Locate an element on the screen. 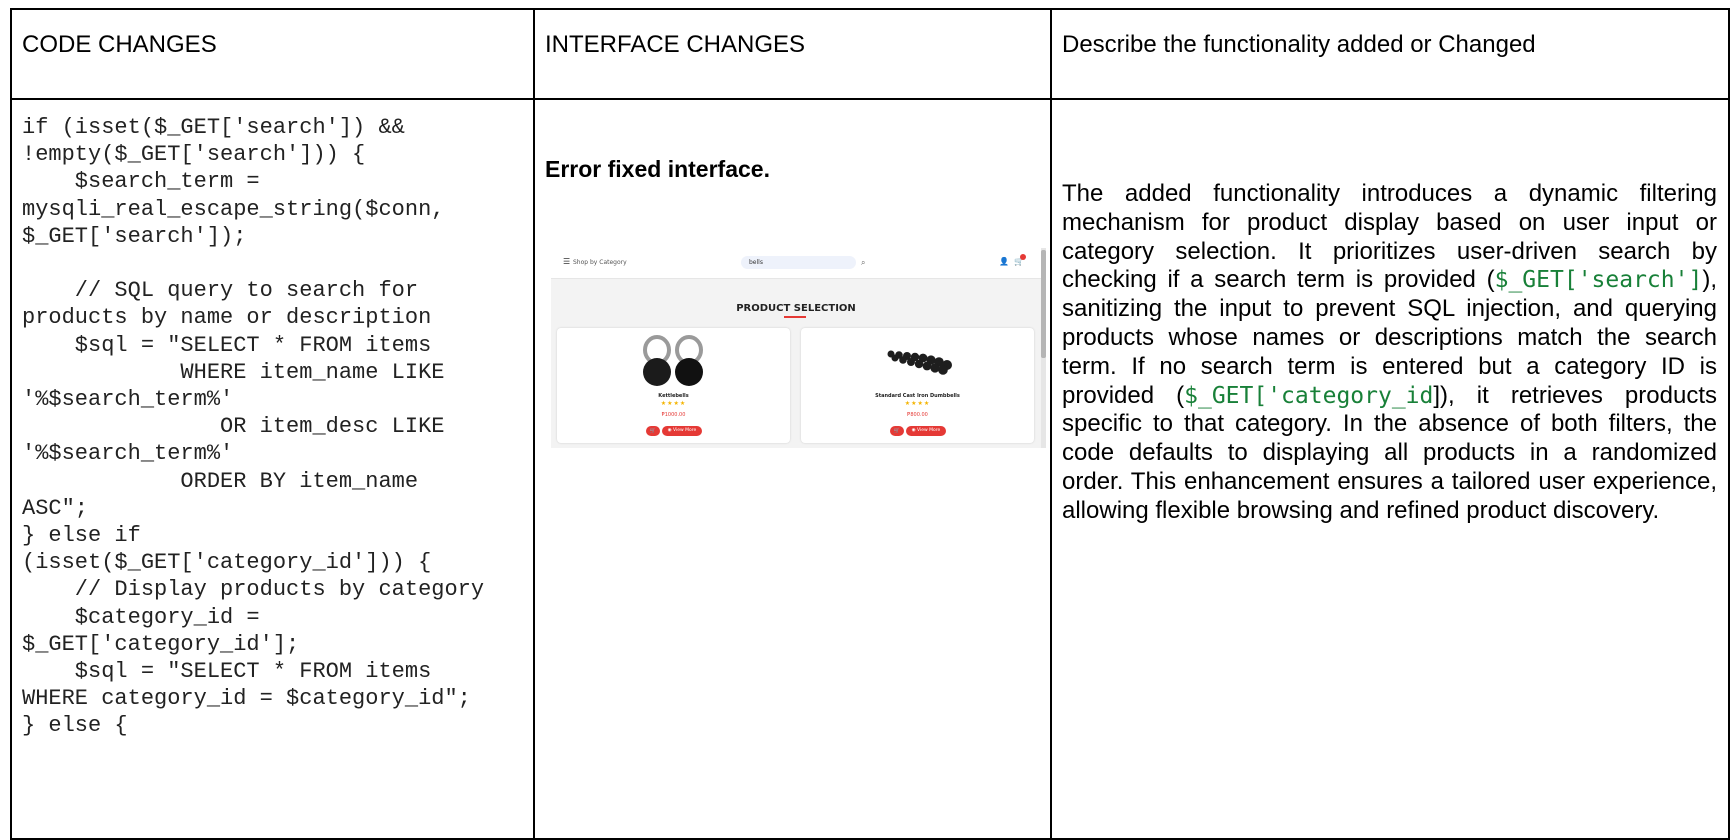  header-code-changes: CODE CHANGES is located at coordinates (273, 55).